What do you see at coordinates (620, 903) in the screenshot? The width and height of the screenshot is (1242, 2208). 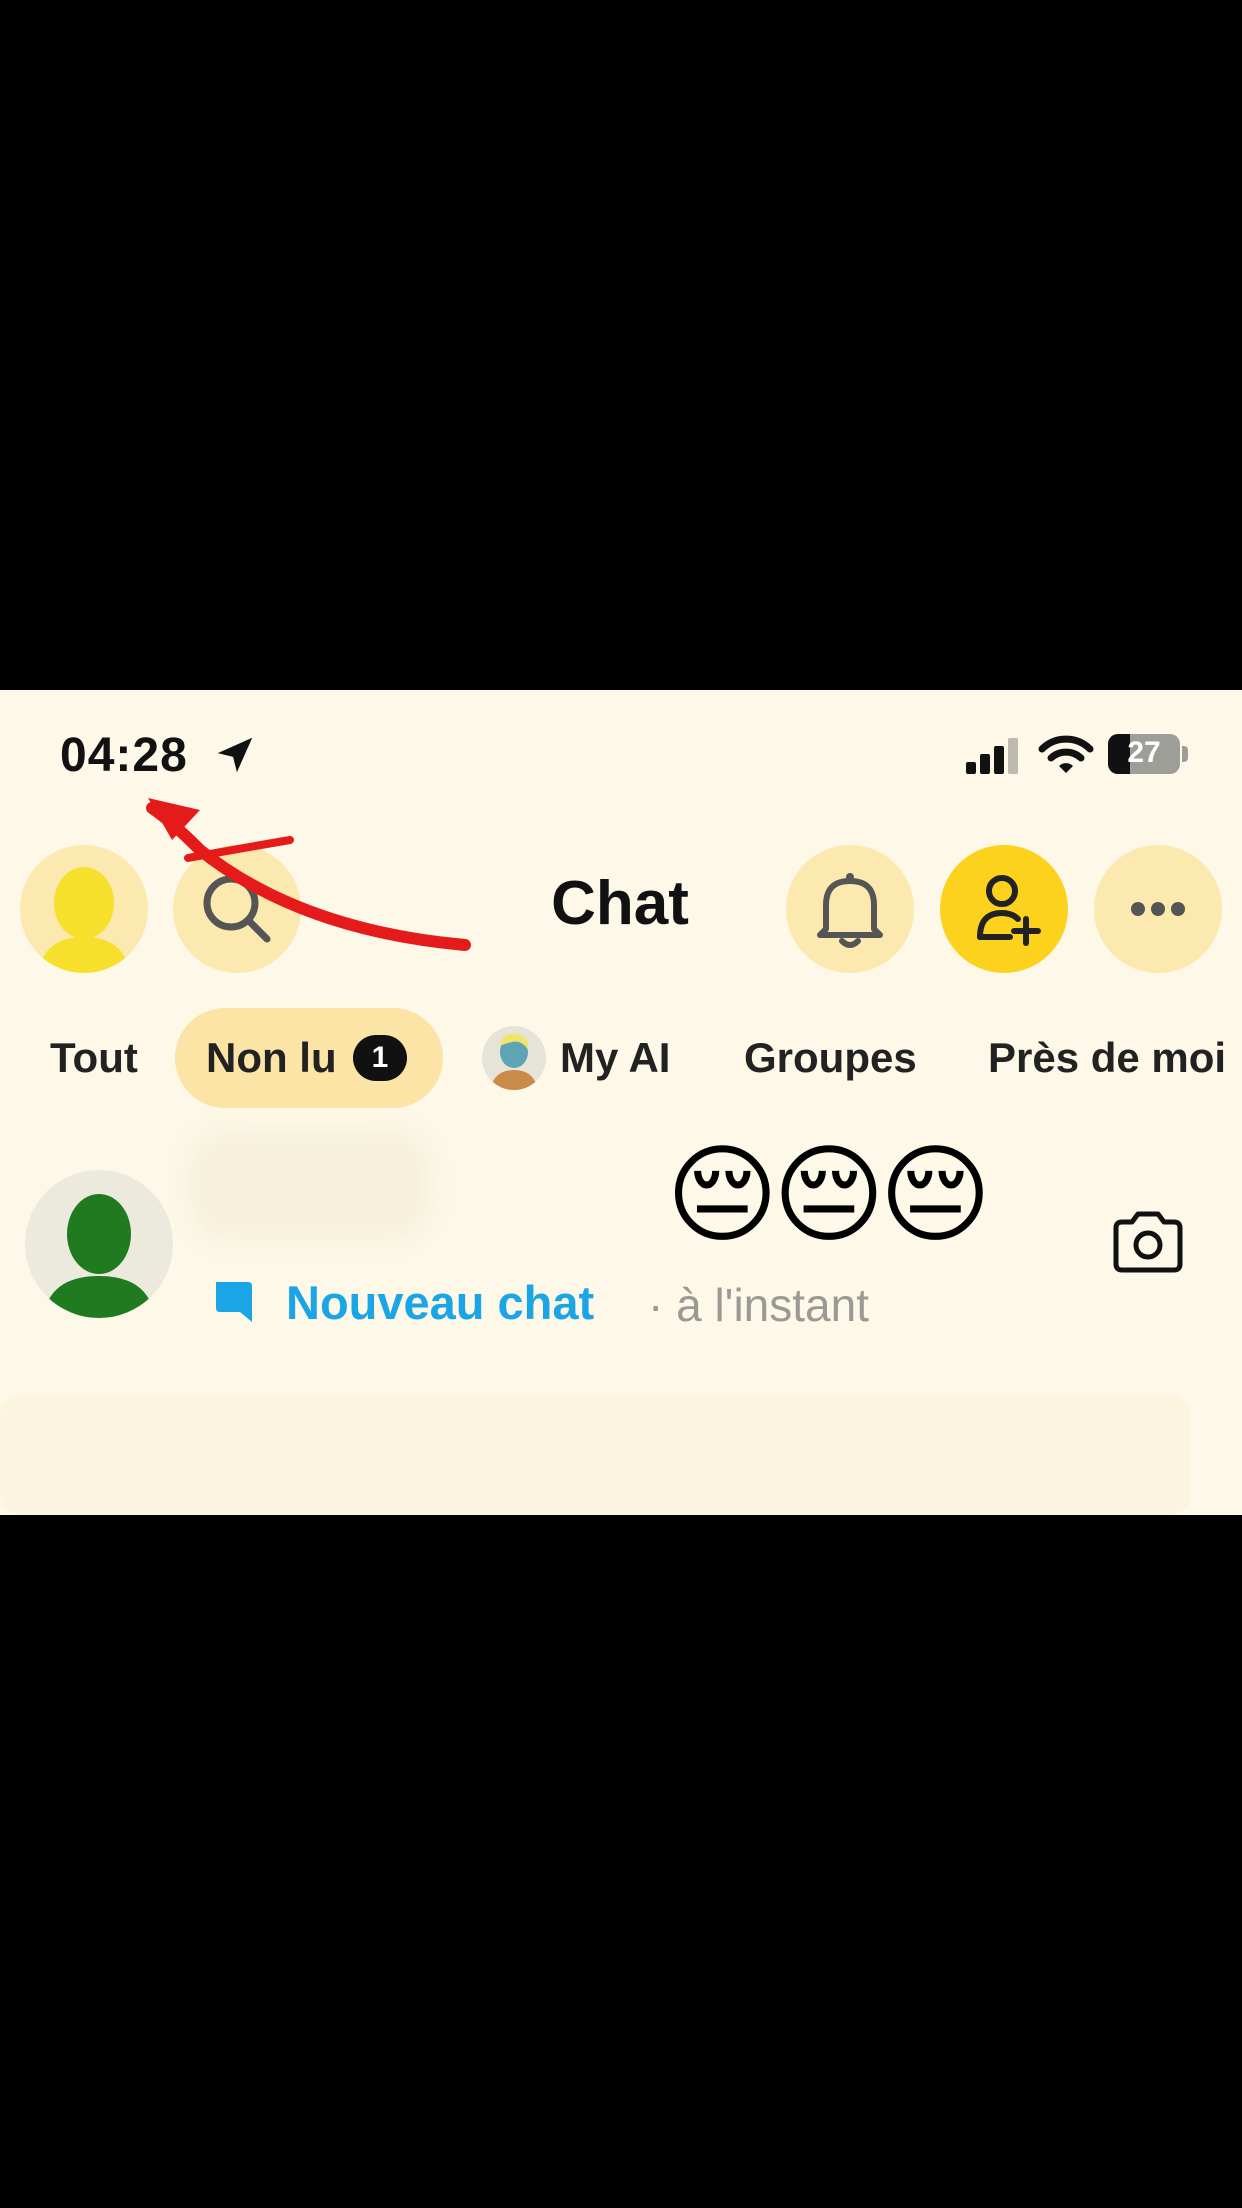 I see `page-title: Chat` at bounding box center [620, 903].